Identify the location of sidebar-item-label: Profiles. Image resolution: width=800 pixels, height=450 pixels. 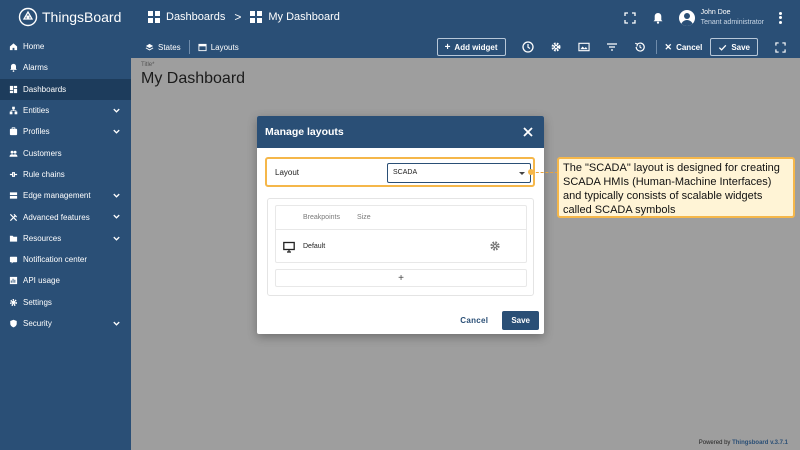
(36, 132).